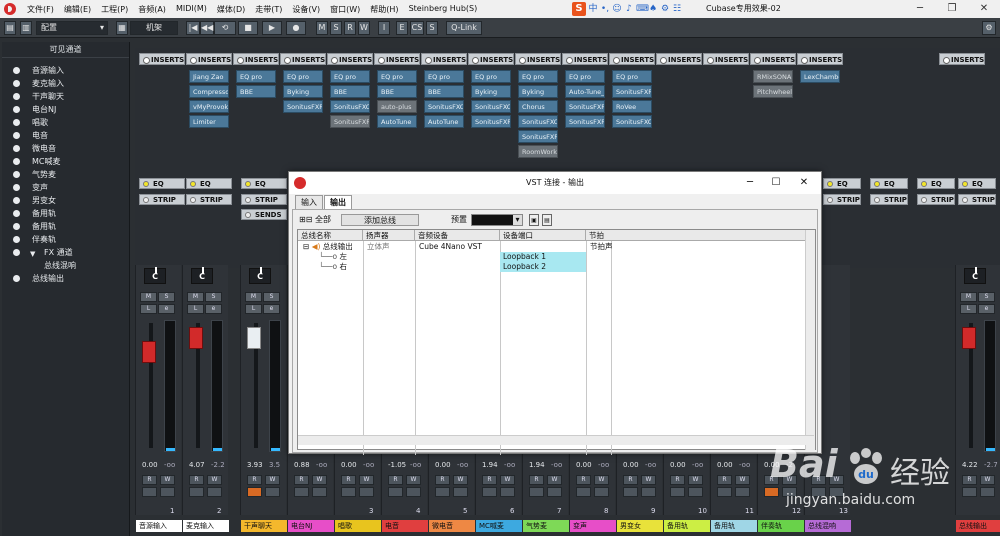  Describe the element at coordinates (197, 465) in the screenshot. I see `volume-value: 4.07` at that location.